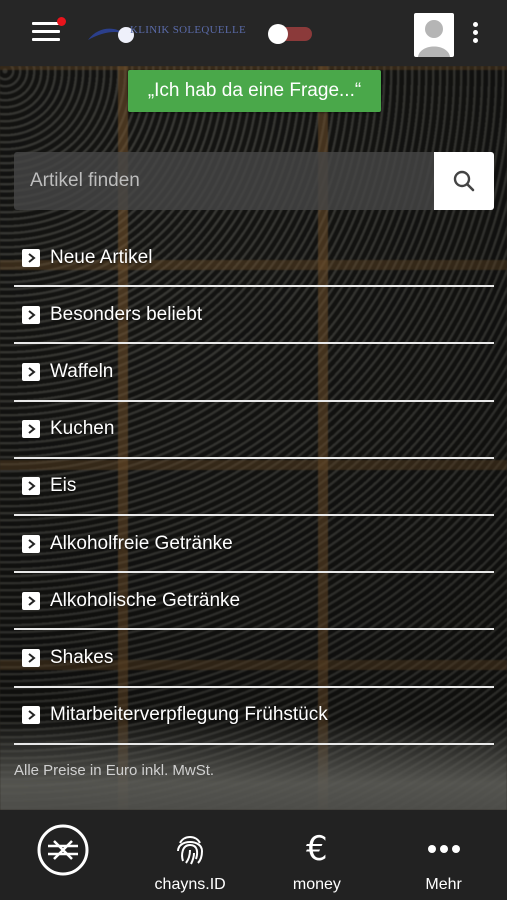  Describe the element at coordinates (189, 715) in the screenshot. I see `category-label: Mitarbeiterverpflegung Frühstück` at that location.